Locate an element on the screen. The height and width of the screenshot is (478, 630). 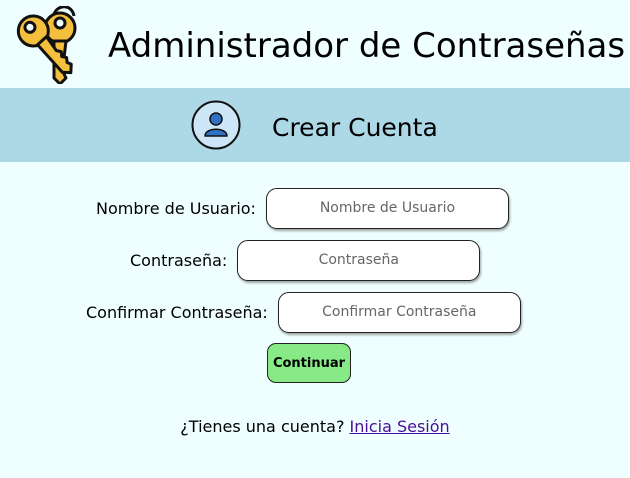
confirm-password-input is located at coordinates (399, 312).